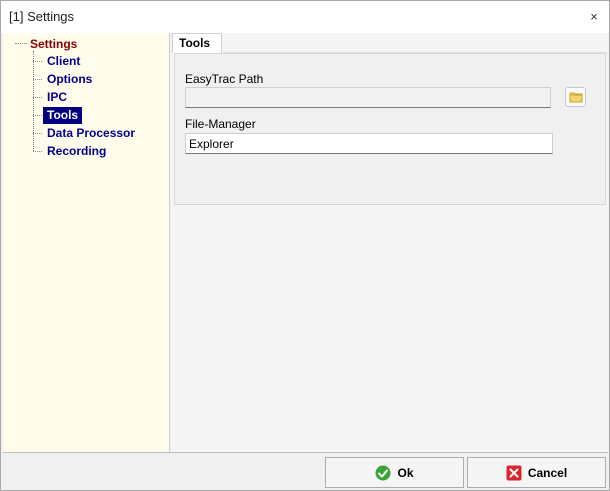 The image size is (610, 491). I want to click on dialog-footer: Ok Cancel, so click(305, 471).